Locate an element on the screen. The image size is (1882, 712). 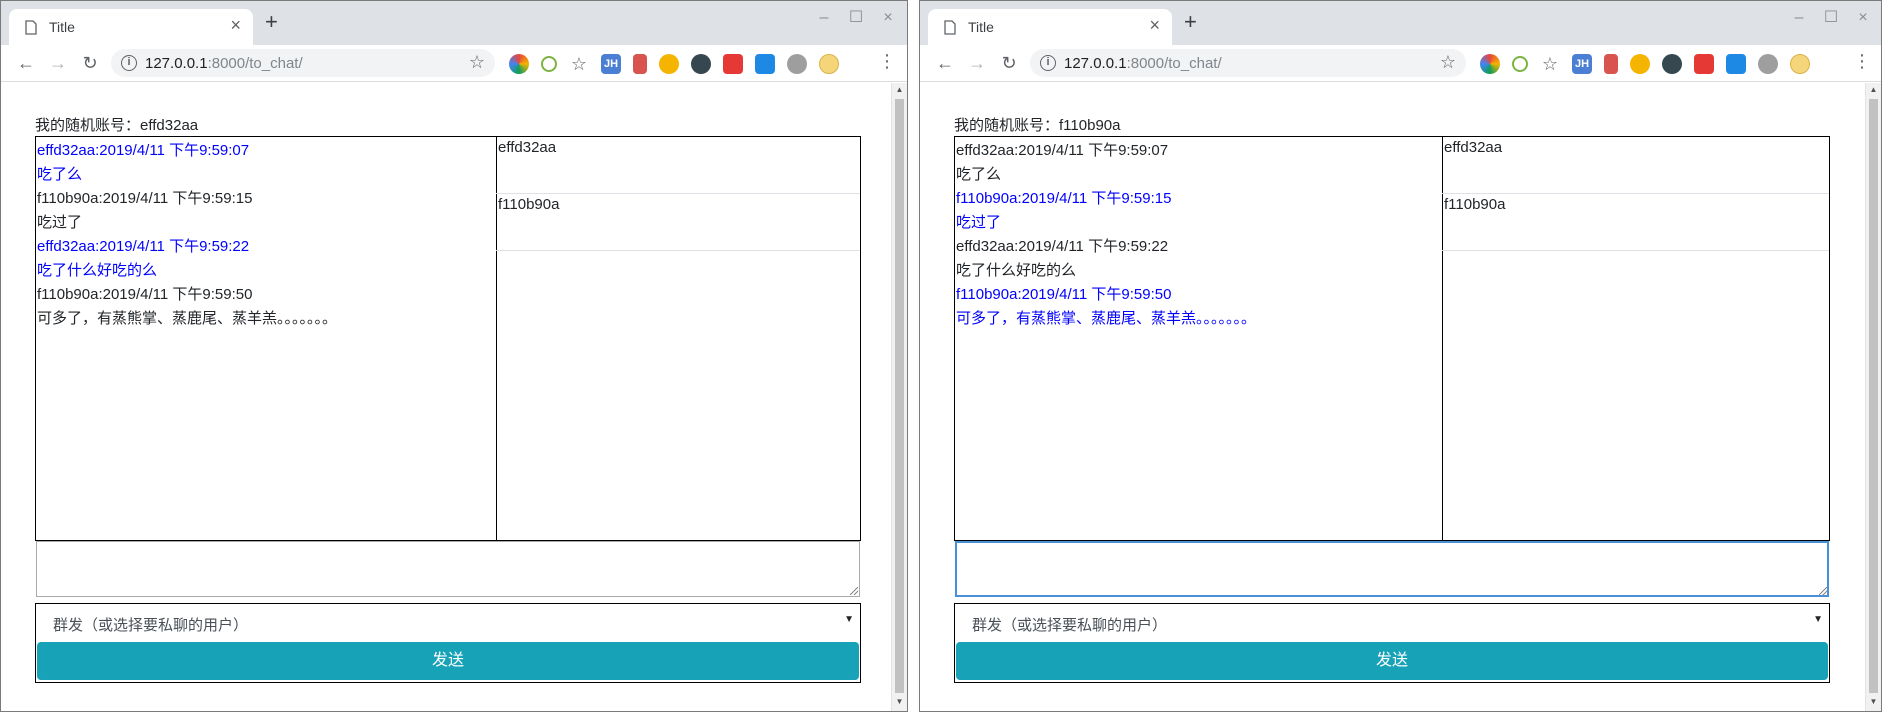
chat-message-line: 吃过了 is located at coordinates (60, 222).